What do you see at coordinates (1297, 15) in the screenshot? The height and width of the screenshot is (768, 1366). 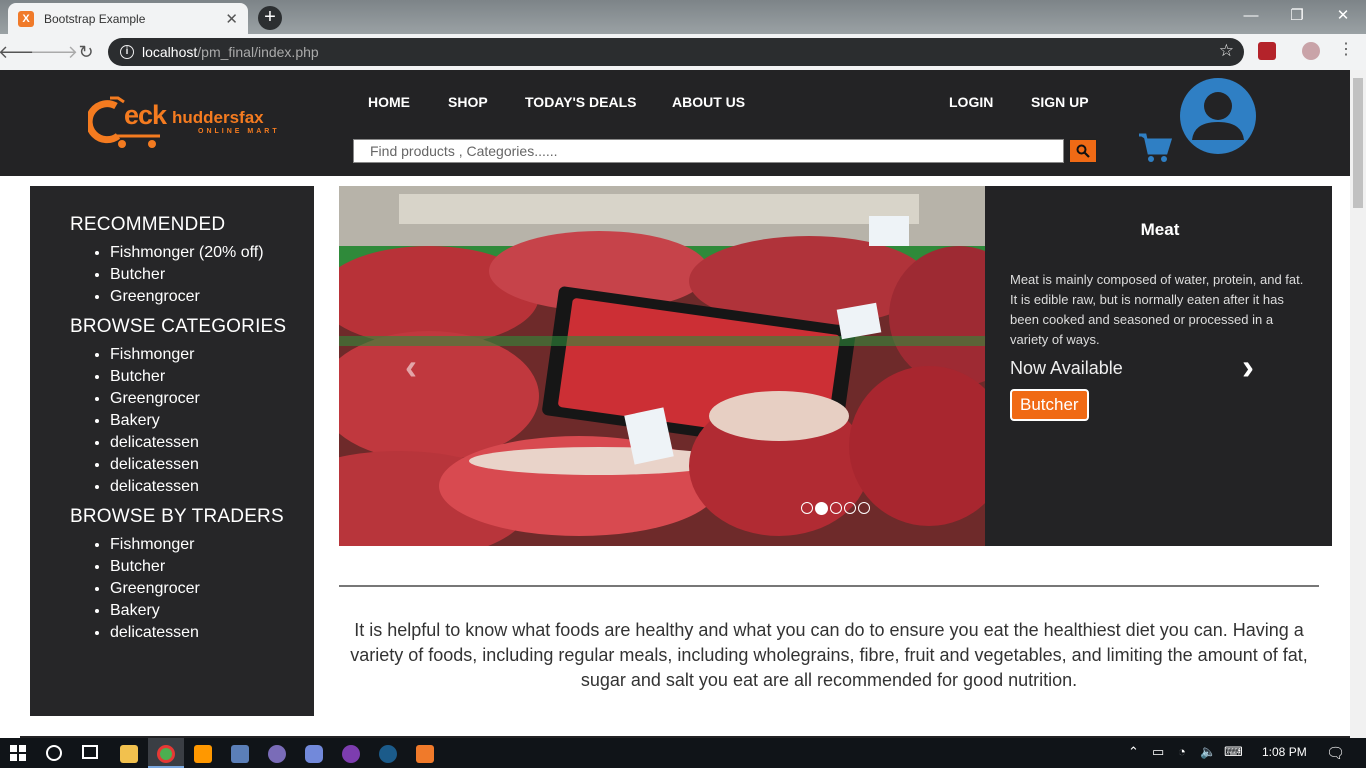 I see `restore-icon: ❐` at bounding box center [1297, 15].